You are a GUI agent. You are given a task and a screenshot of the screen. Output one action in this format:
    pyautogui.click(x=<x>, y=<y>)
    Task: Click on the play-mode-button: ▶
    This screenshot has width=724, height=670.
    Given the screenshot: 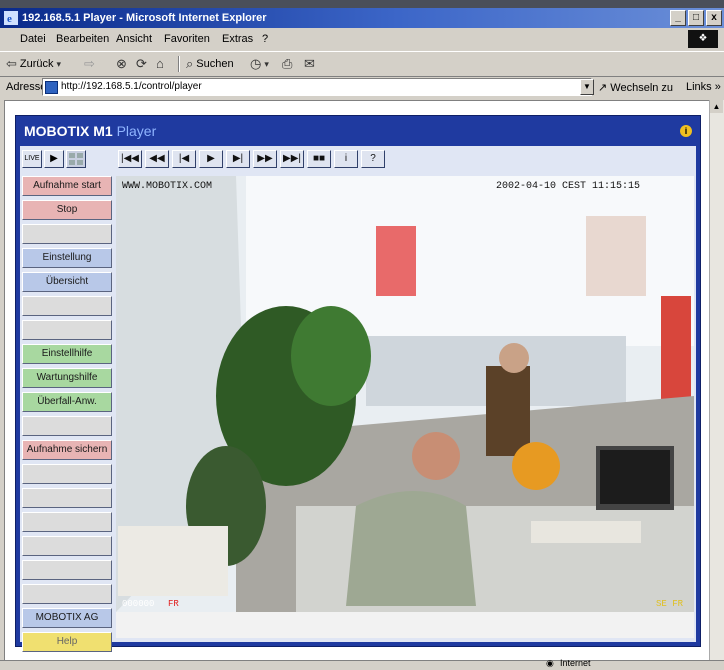 What is the action you would take?
    pyautogui.click(x=54, y=159)
    